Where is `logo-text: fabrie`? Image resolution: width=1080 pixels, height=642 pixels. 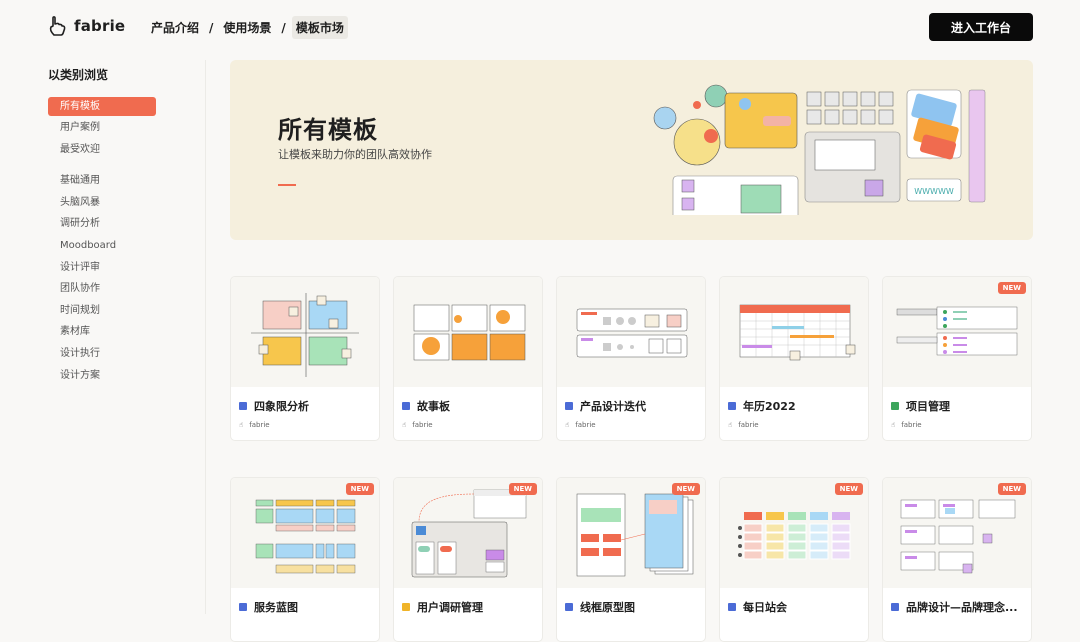 logo-text: fabrie is located at coordinates (100, 26).